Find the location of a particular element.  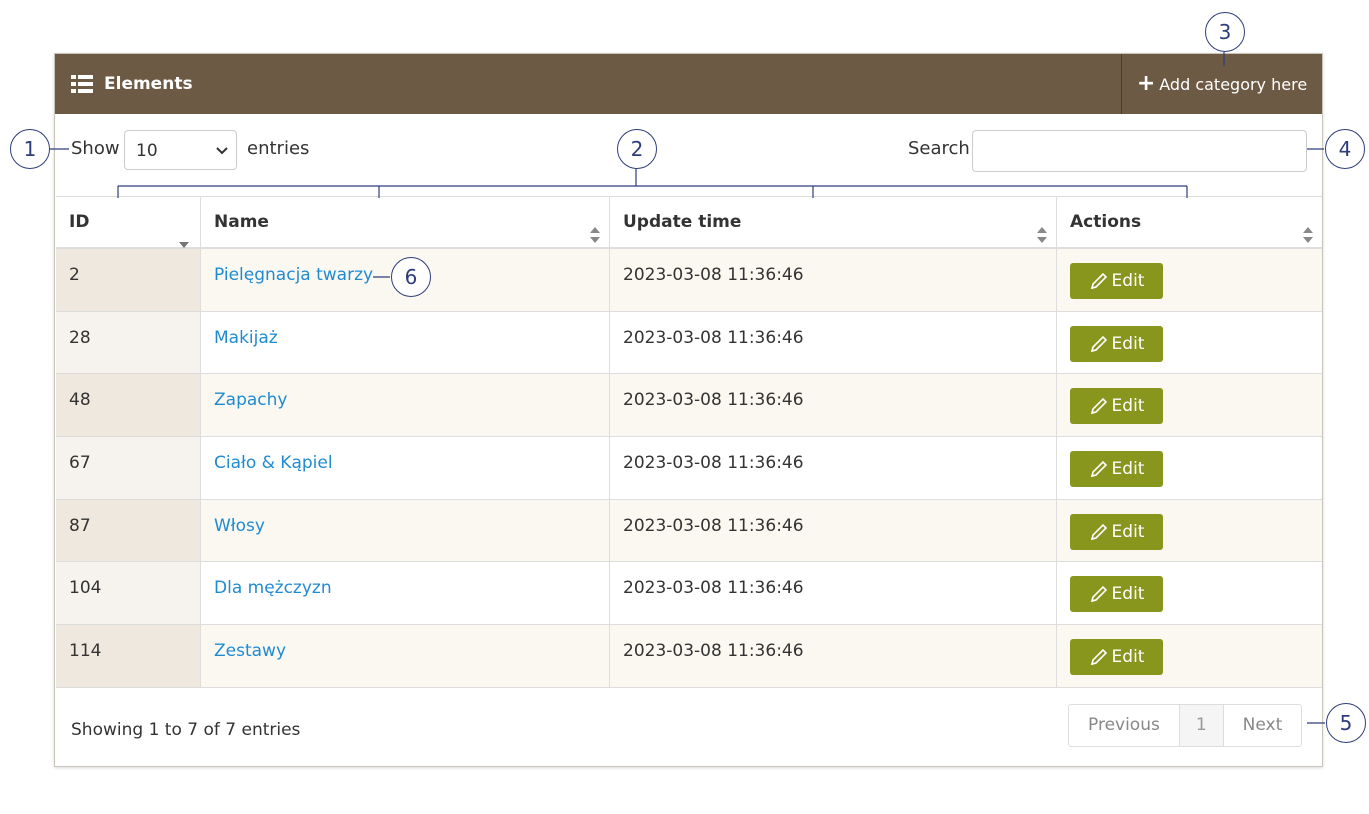

callout-badge: 3 is located at coordinates (1225, 32).